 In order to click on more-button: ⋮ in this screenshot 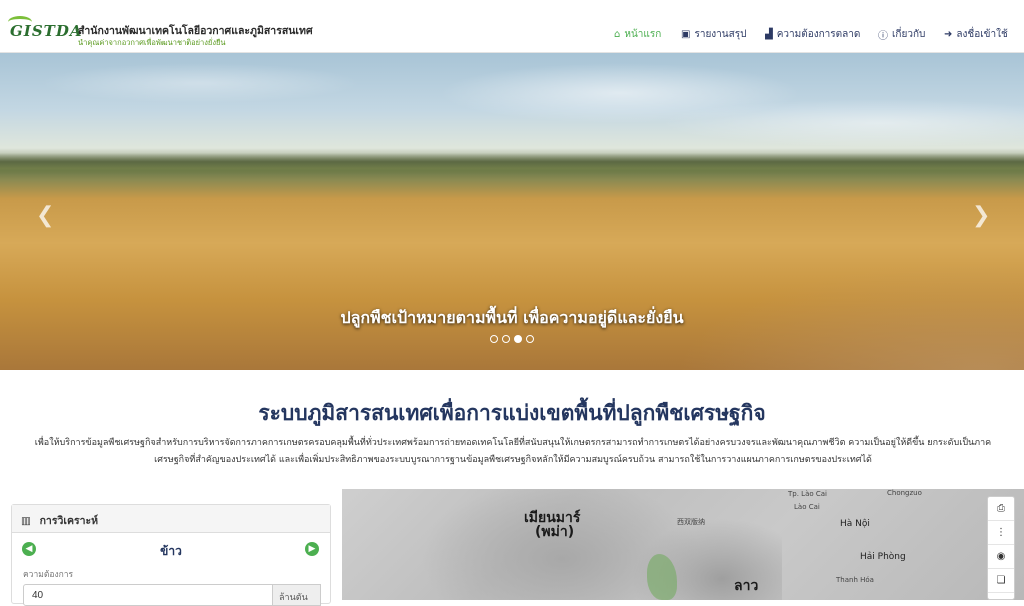, I will do `click(1001, 533)`.